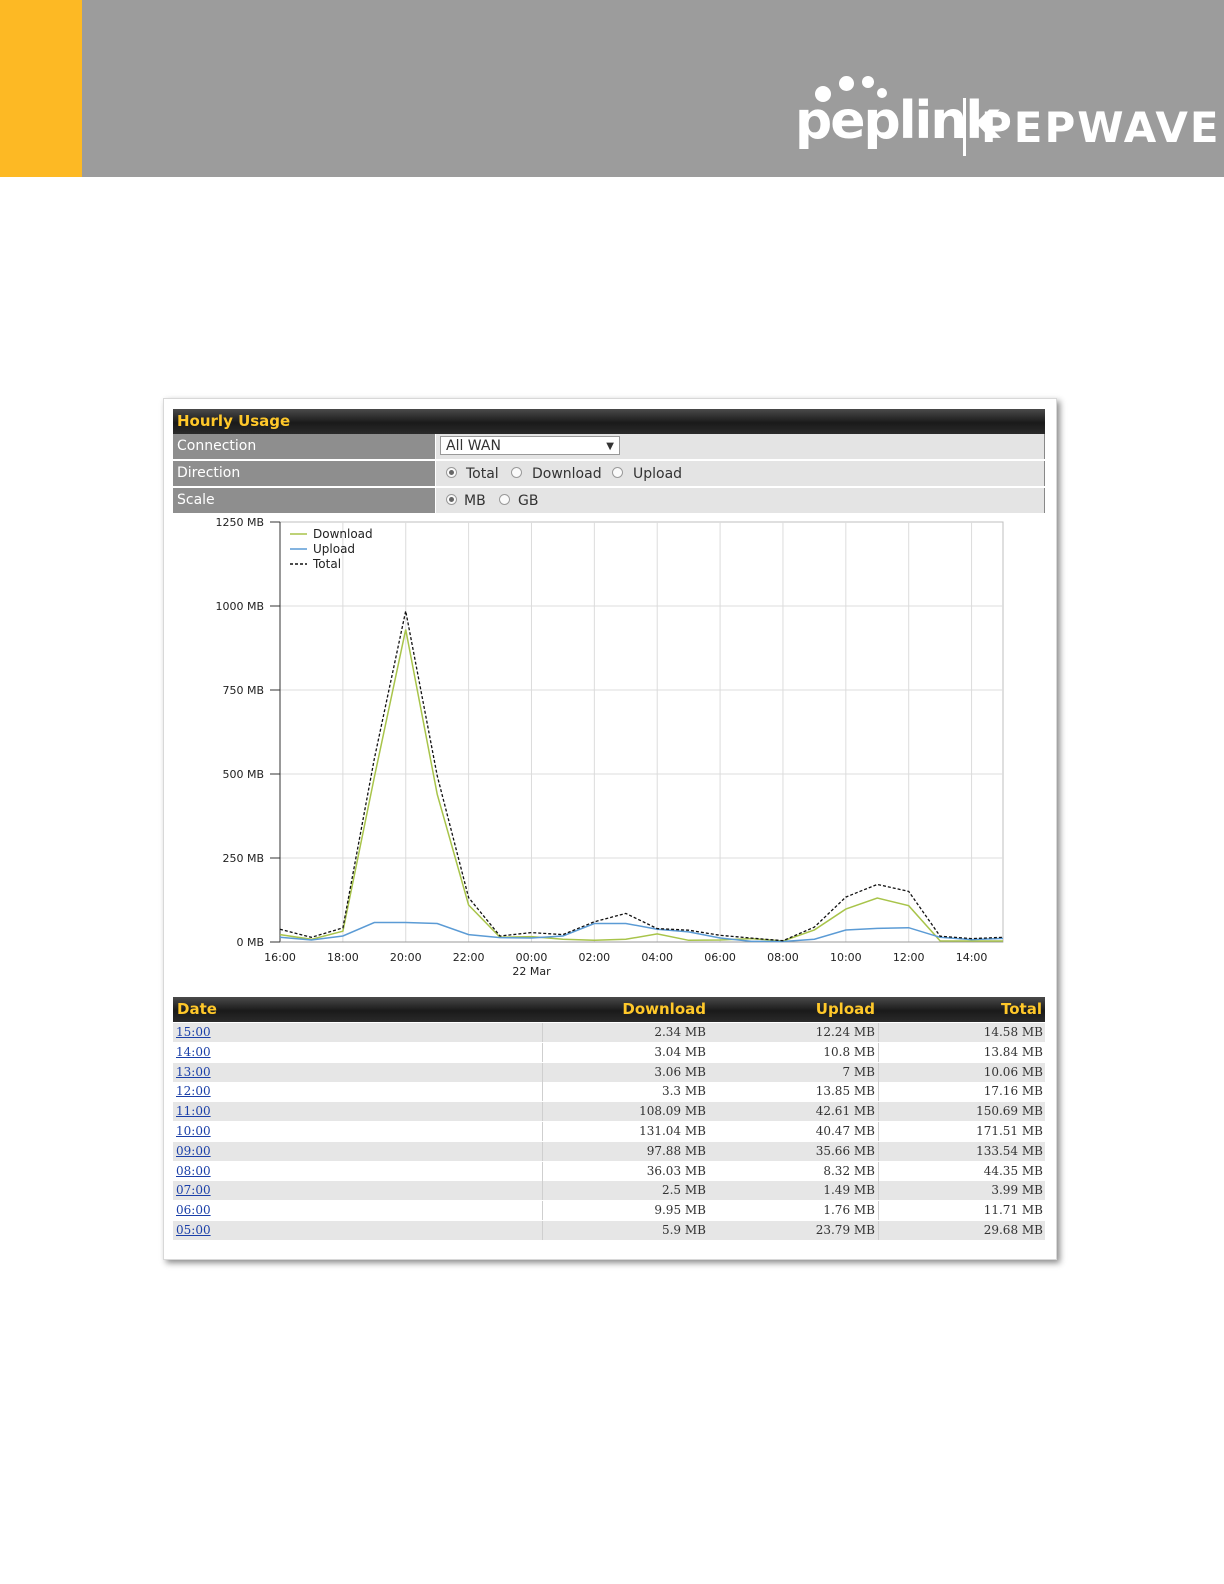 The image size is (1224, 1584). What do you see at coordinates (193, 1151) in the screenshot?
I see `date-link: 09:00` at bounding box center [193, 1151].